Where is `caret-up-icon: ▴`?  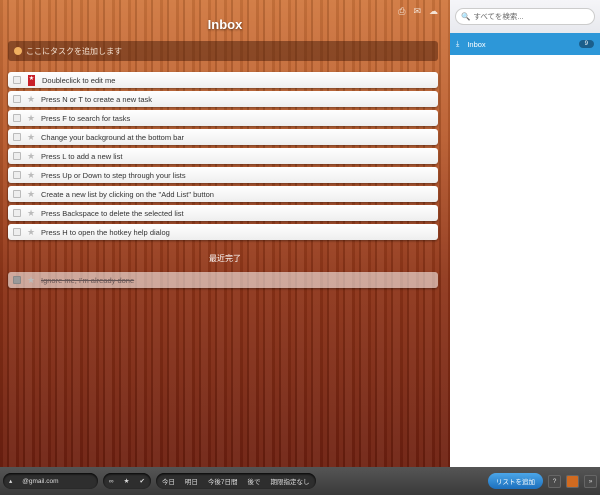 caret-up-icon: ▴ is located at coordinates (11, 481).